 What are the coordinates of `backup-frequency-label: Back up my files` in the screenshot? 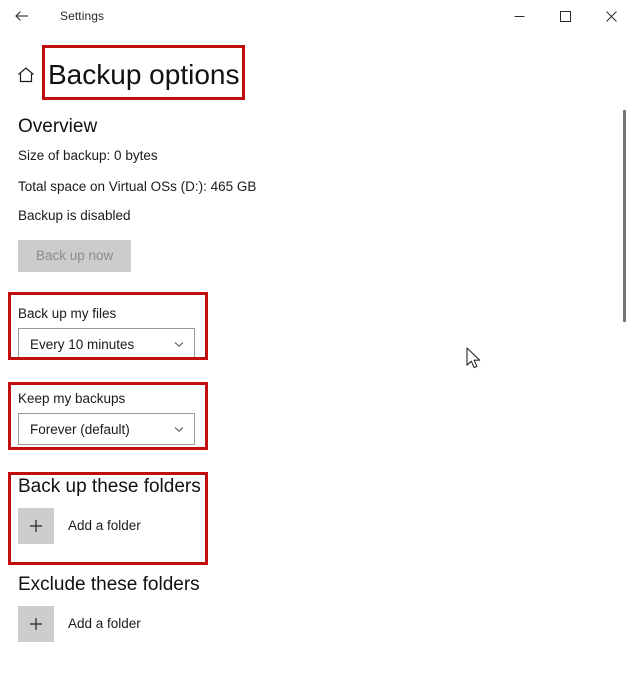 It's located at (67, 313).